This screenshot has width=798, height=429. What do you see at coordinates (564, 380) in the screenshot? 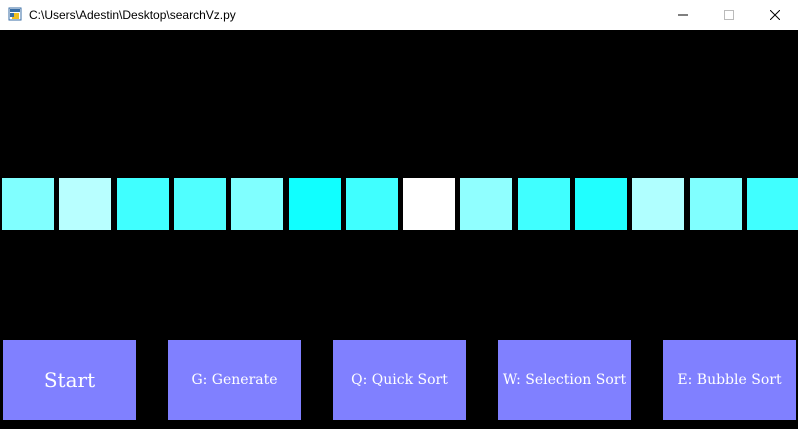
I see `selection-sort-button: W: Selection Sort` at bounding box center [564, 380].